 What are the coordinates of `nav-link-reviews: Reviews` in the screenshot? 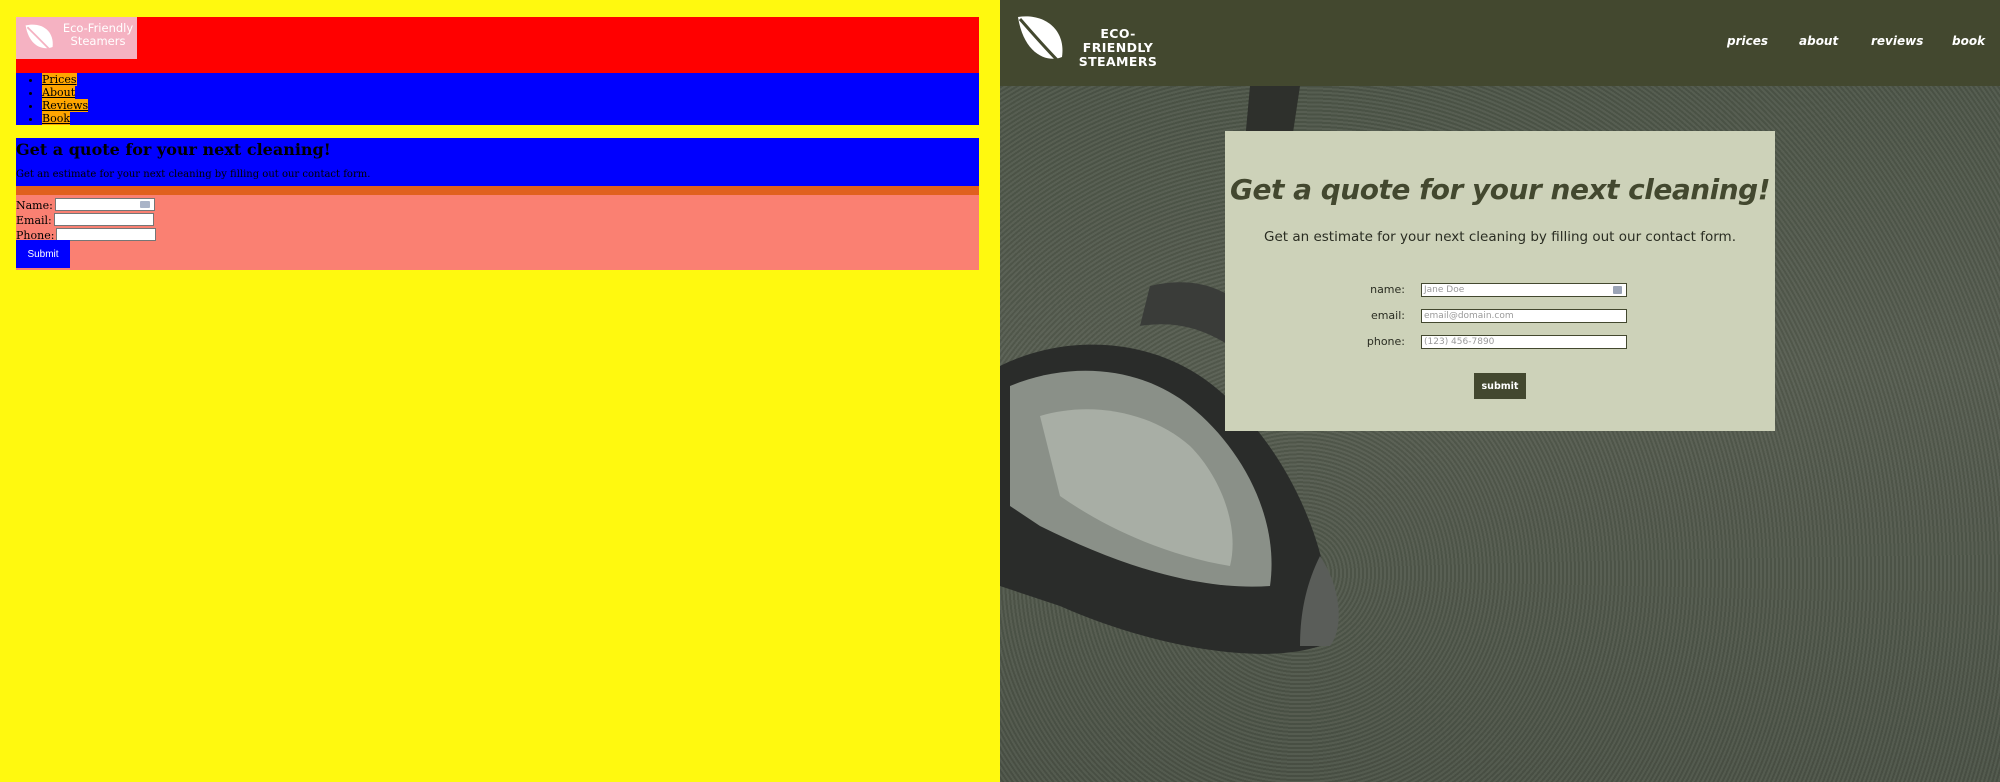 It's located at (65, 105).